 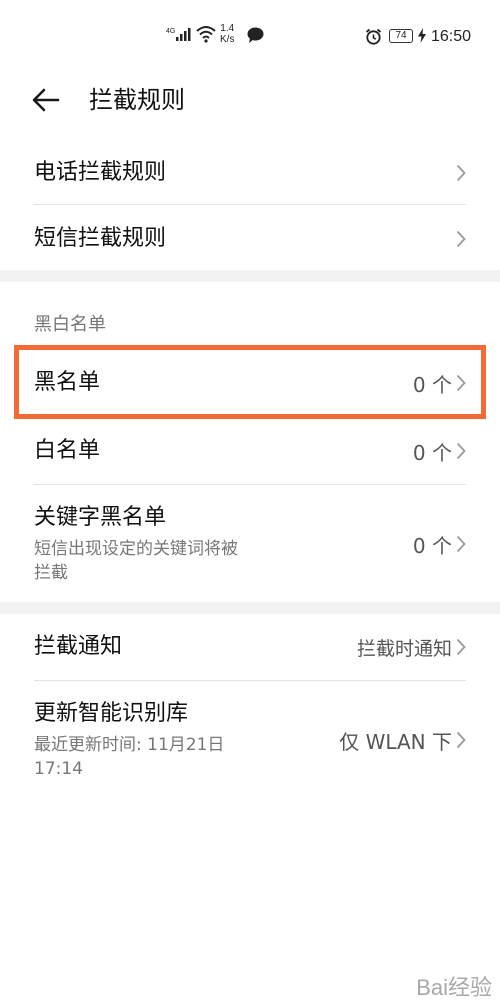 I want to click on back-button, so click(x=50, y=100).